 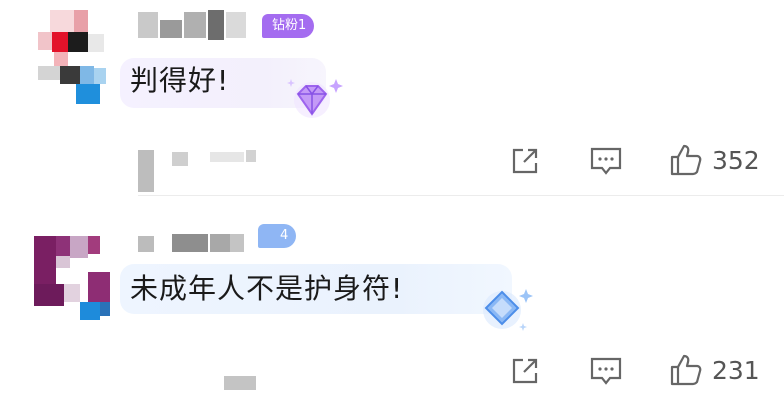 I want to click on like-button: 231, so click(x=714, y=370).